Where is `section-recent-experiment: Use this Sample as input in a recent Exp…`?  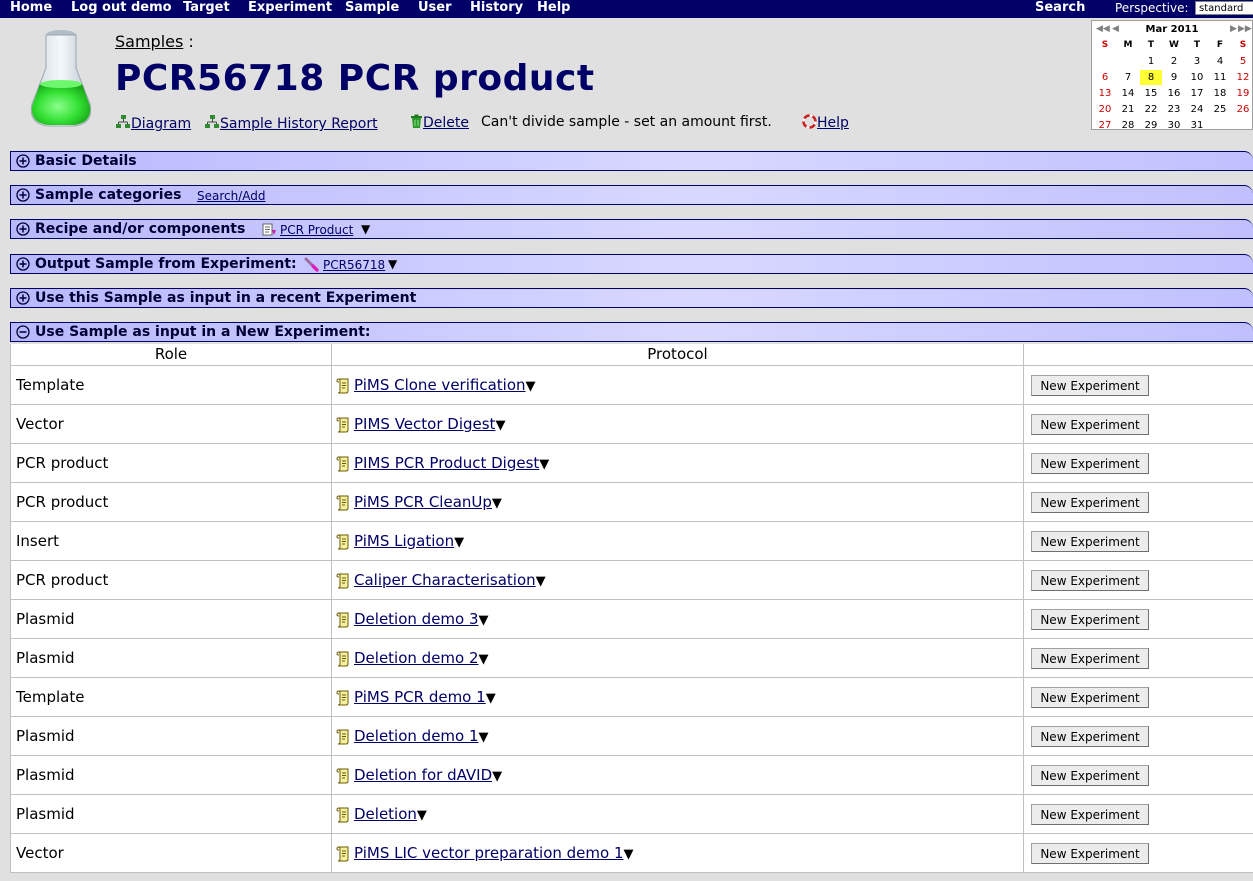 section-recent-experiment: Use this Sample as input in a recent Exp… is located at coordinates (631, 298).